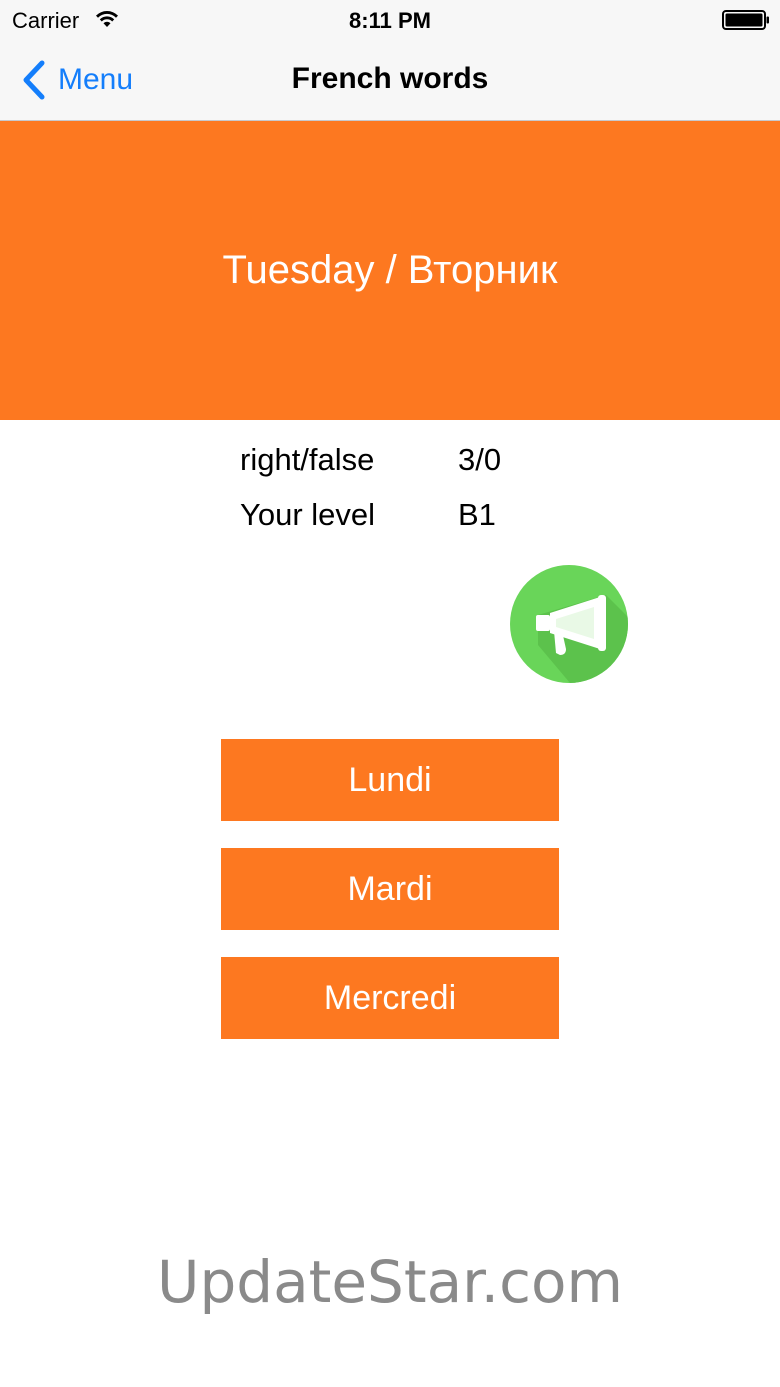 The height and width of the screenshot is (1387, 780). Describe the element at coordinates (390, 780) in the screenshot. I see `answer-button-lundi: Lundi` at that location.